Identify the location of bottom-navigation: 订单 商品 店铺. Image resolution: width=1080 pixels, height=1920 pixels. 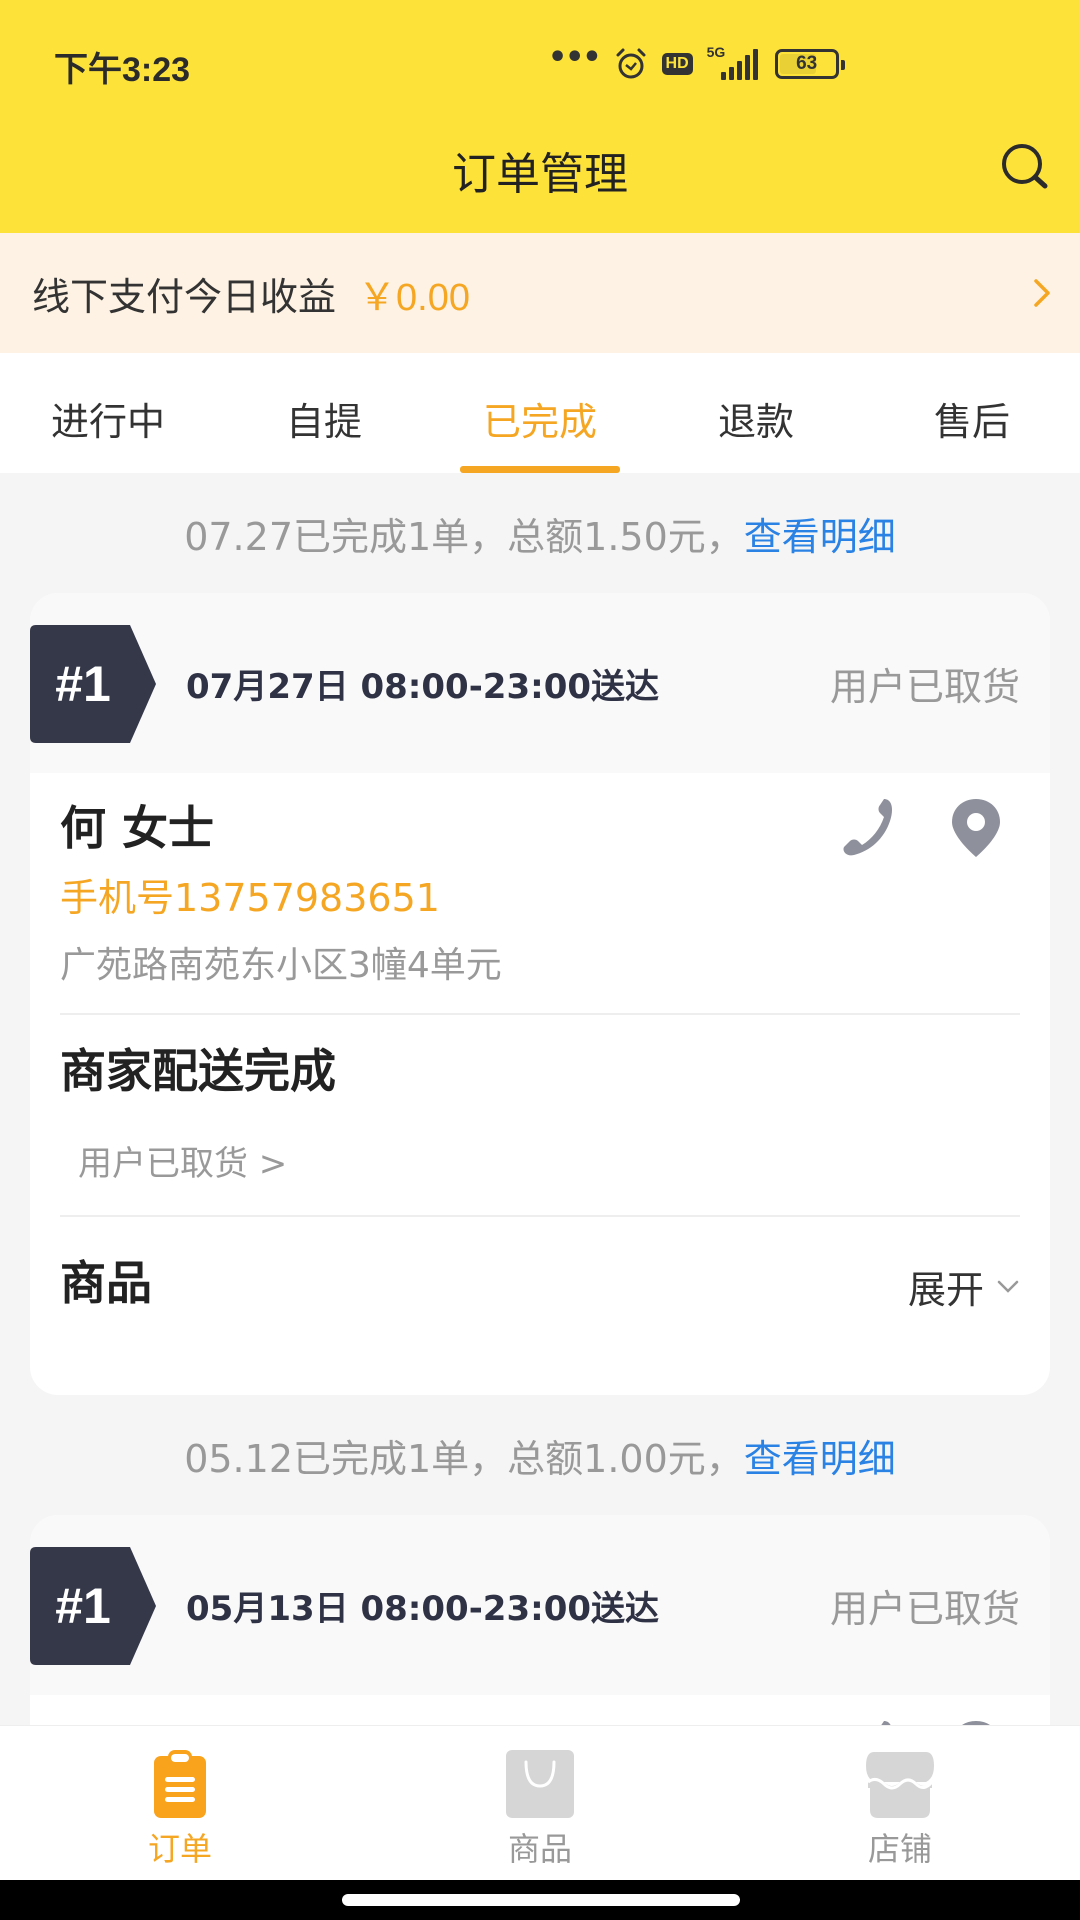
(540, 1802).